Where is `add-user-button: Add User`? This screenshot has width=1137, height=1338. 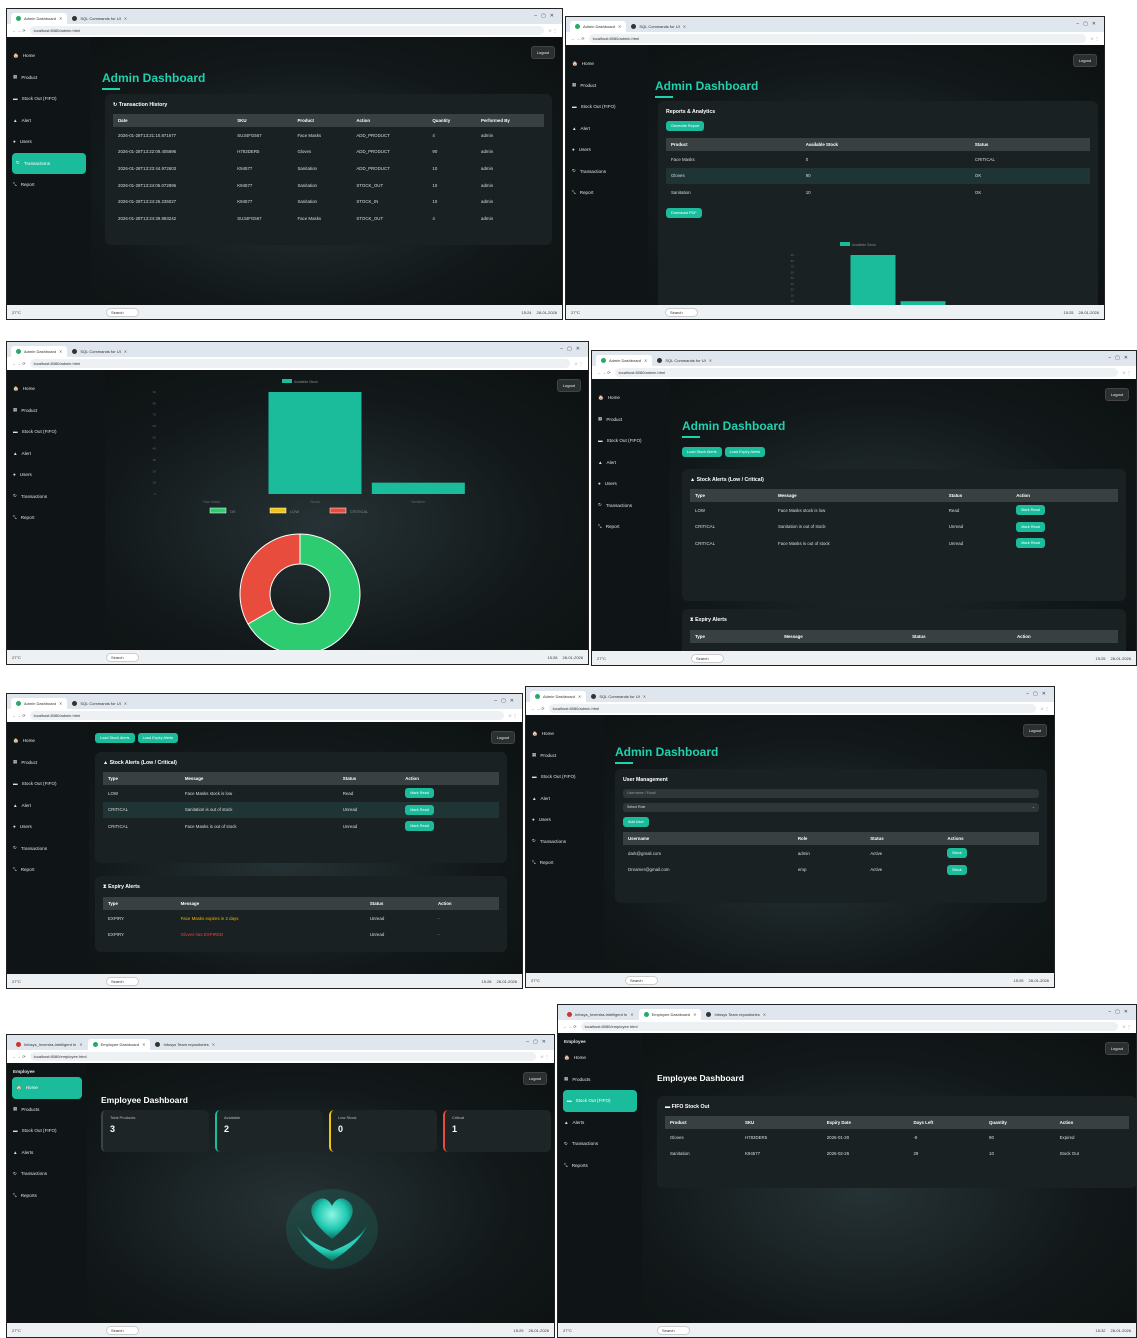 add-user-button: Add User is located at coordinates (636, 822).